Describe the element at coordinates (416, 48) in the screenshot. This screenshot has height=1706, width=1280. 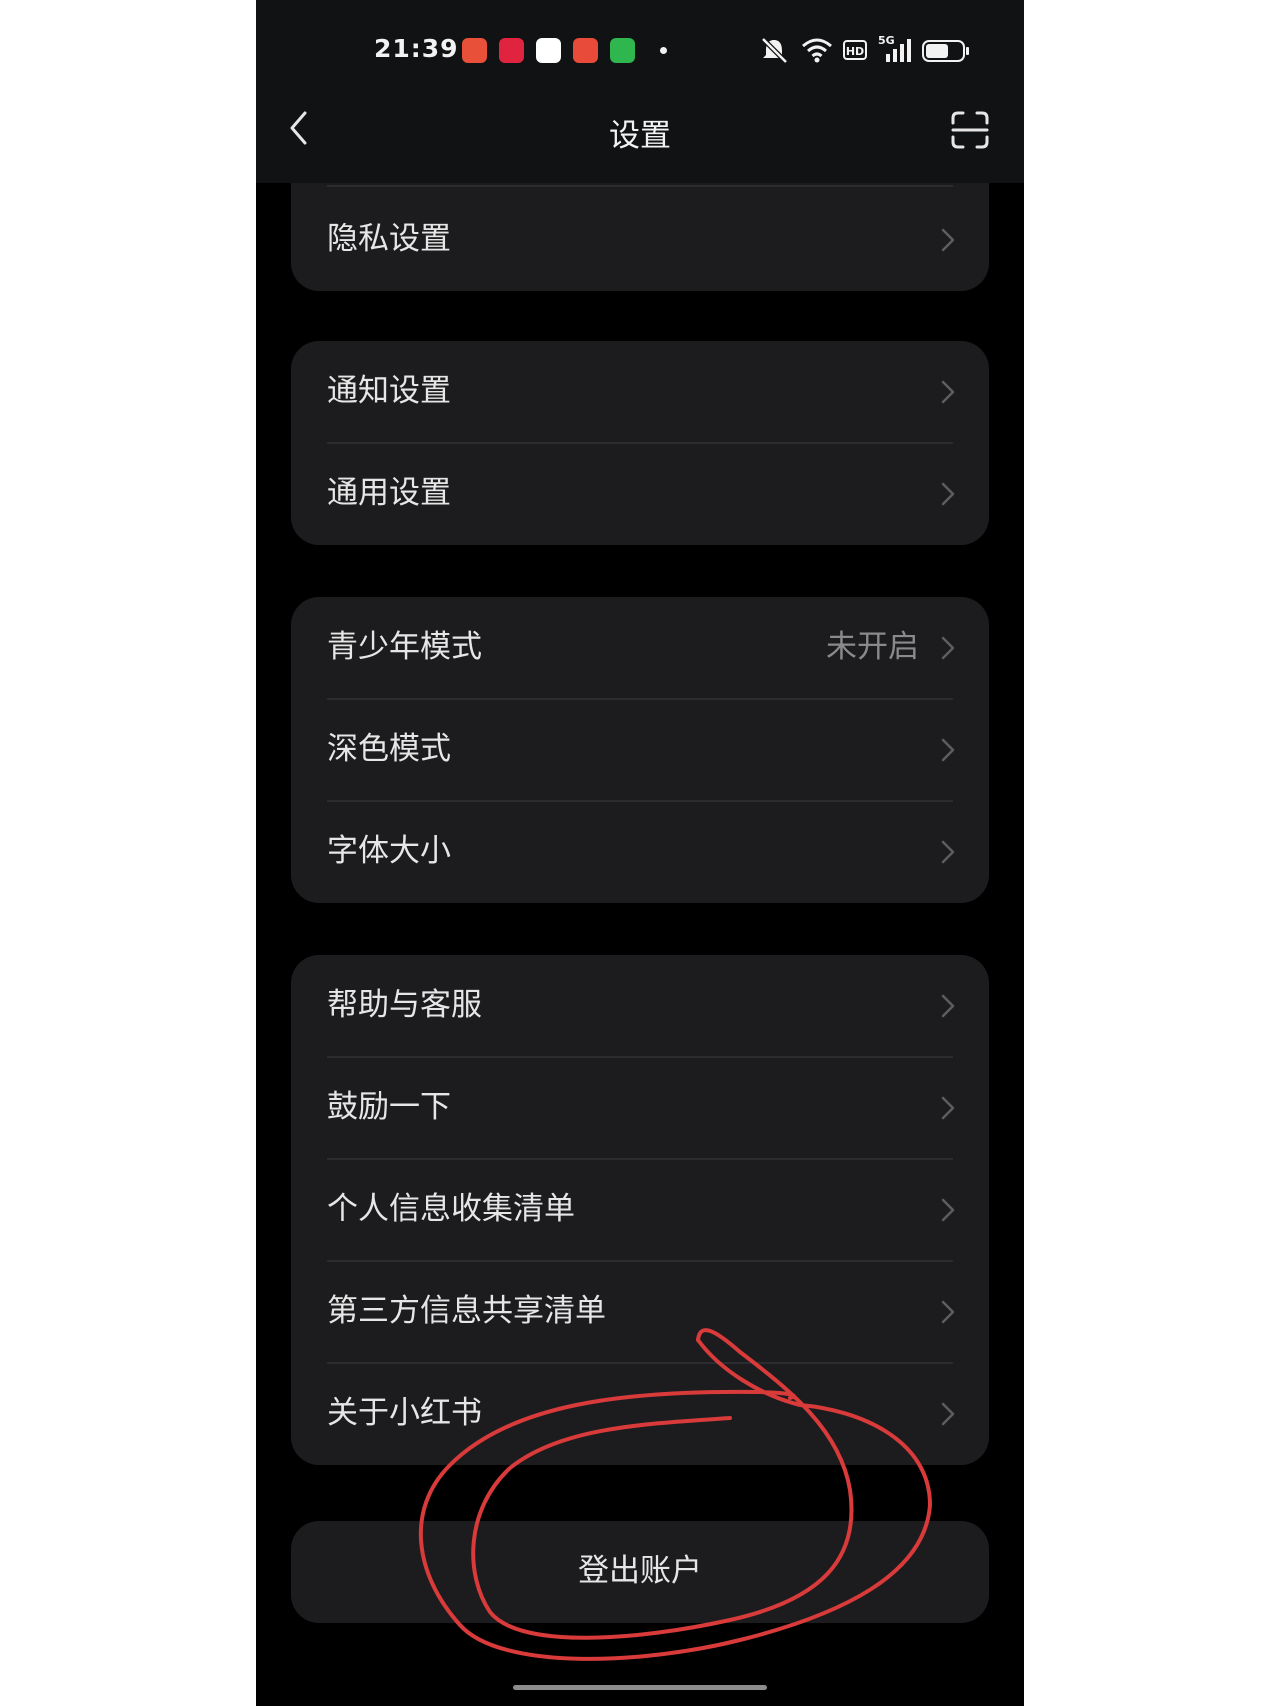
I see `status-time: 21:39` at that location.